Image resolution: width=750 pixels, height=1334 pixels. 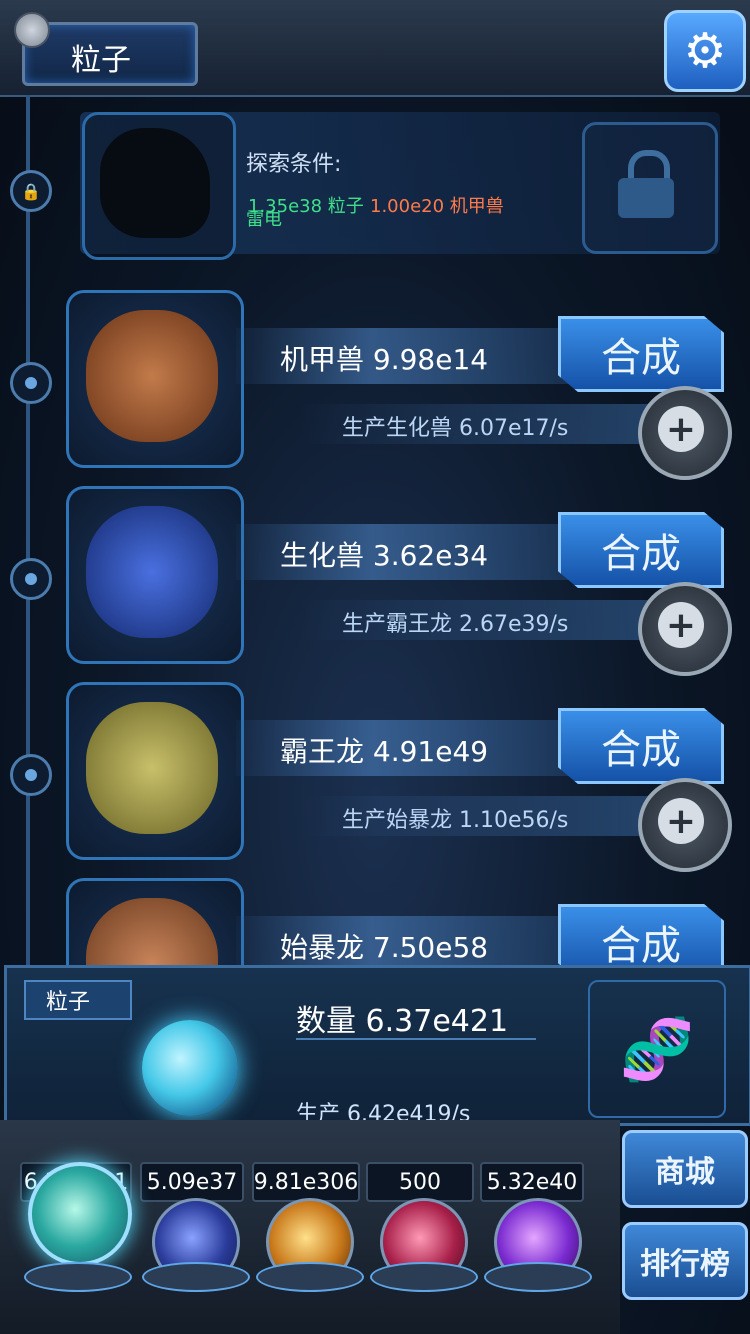 I want to click on requirement-mech: 1.00e20 机甲兽, so click(x=437, y=206).